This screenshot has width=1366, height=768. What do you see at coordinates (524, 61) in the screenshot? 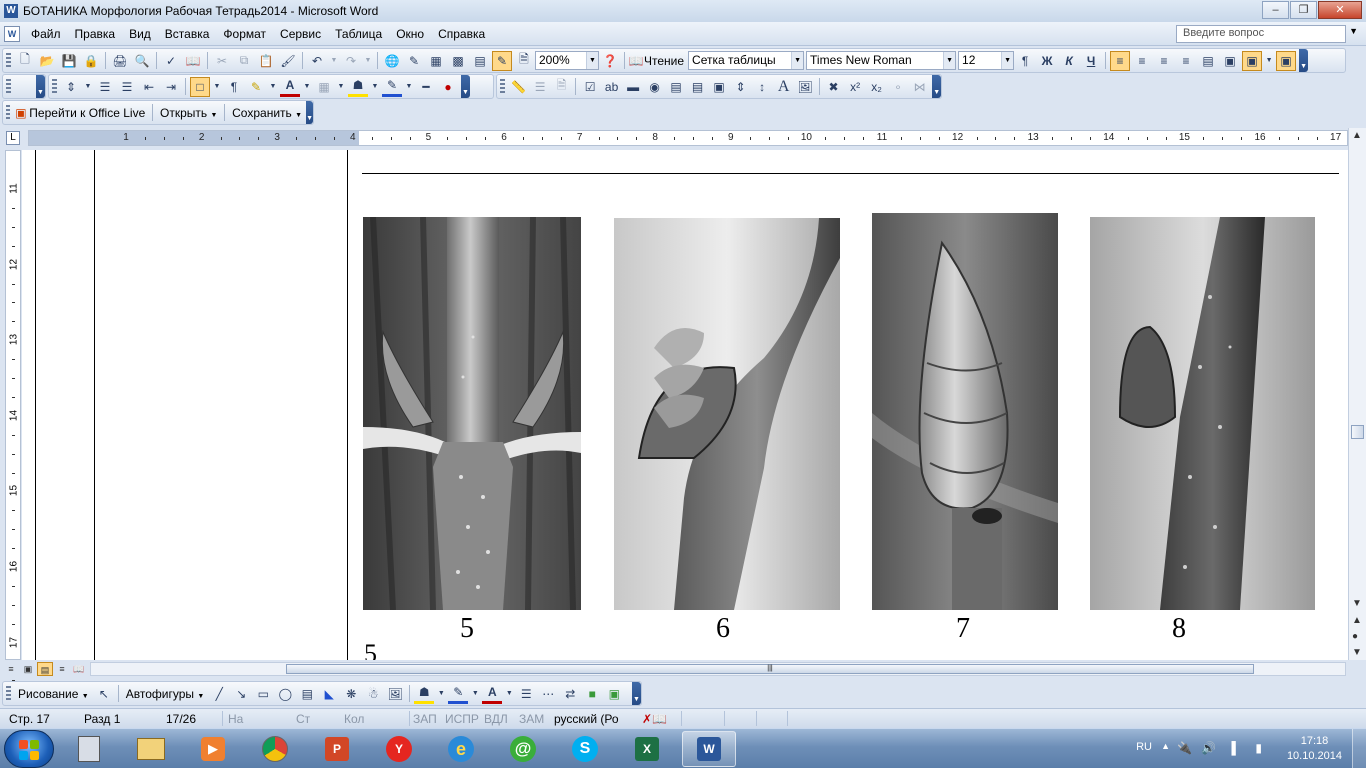
I see `document-map-icon: 🗎` at bounding box center [524, 61].